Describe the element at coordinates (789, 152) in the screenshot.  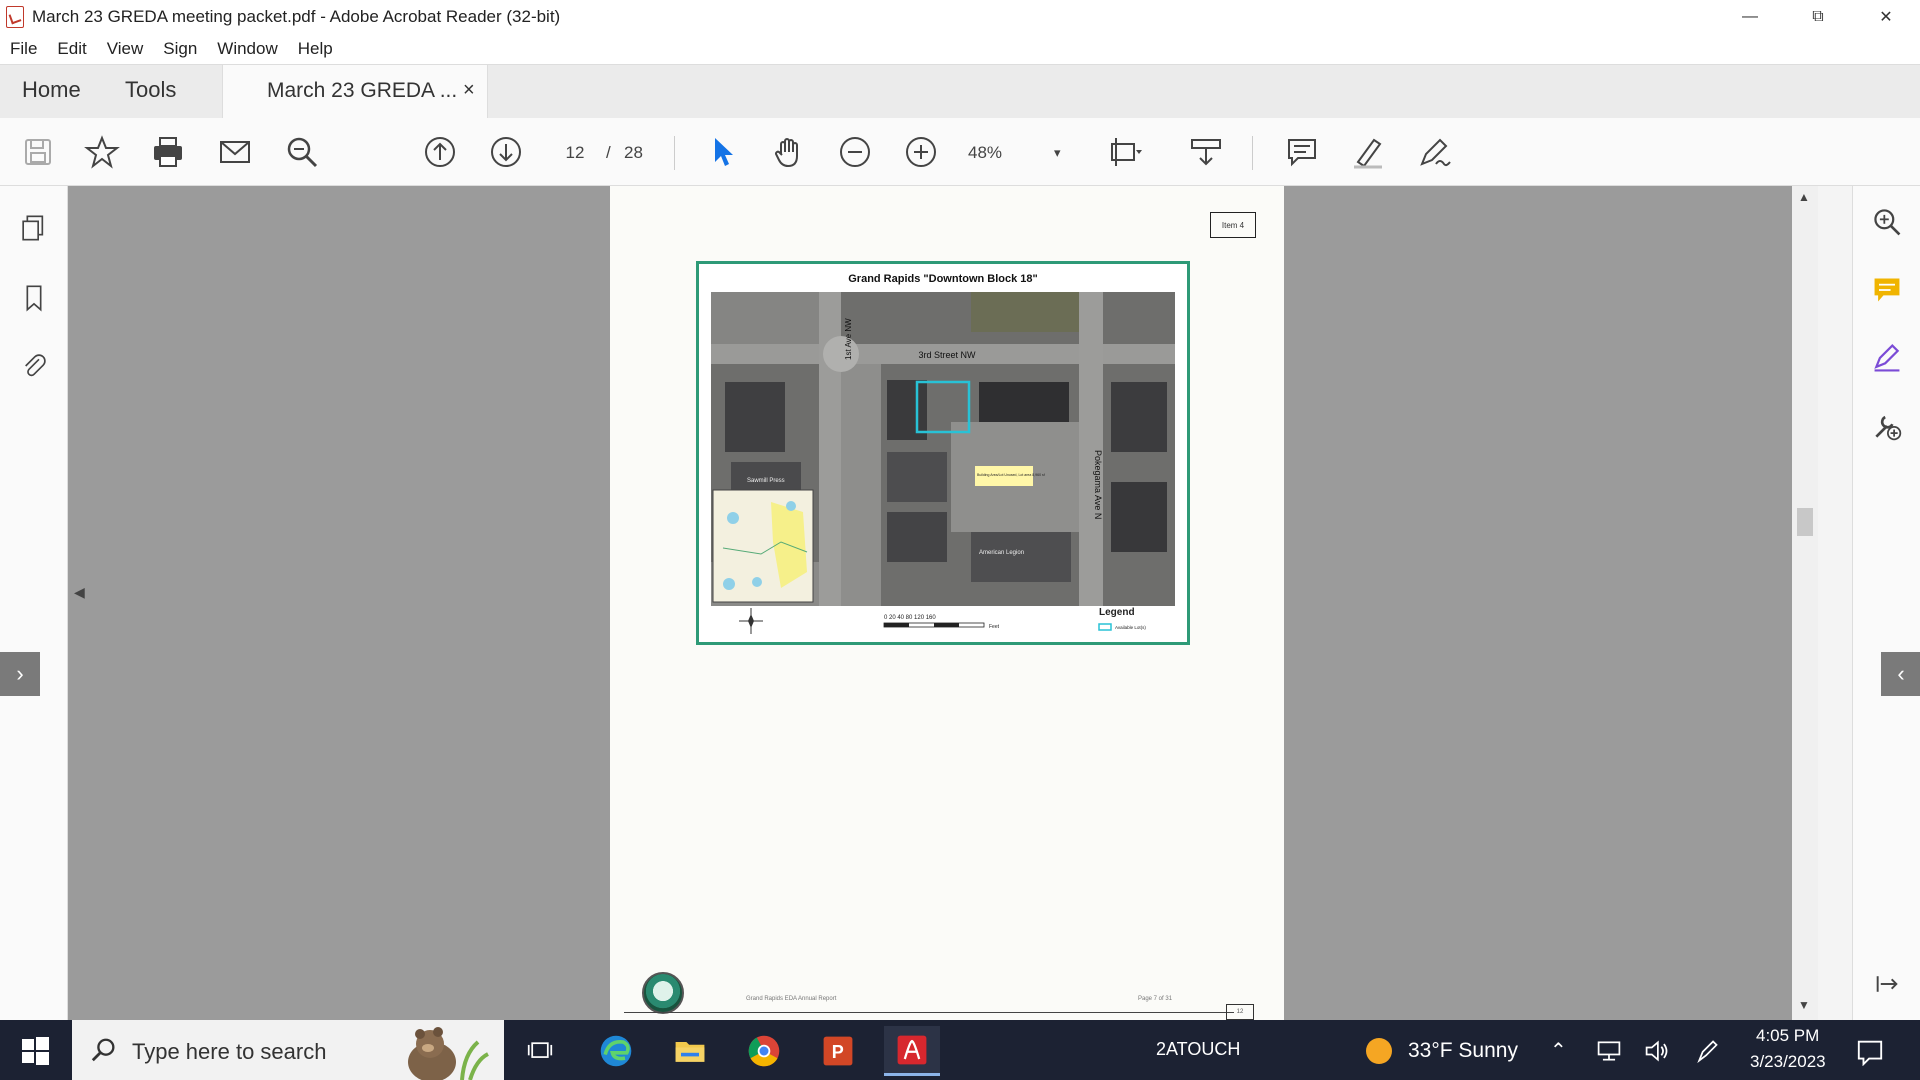
I see `hand-tool-icon` at that location.